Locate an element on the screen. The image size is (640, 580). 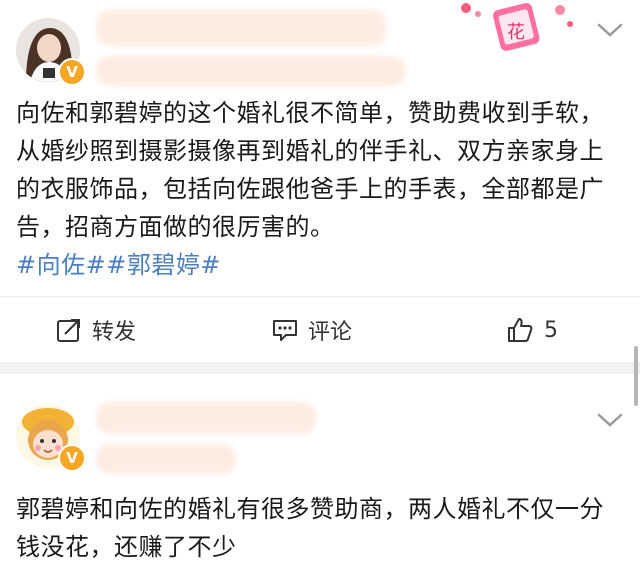
repost-icon is located at coordinates (68, 330).